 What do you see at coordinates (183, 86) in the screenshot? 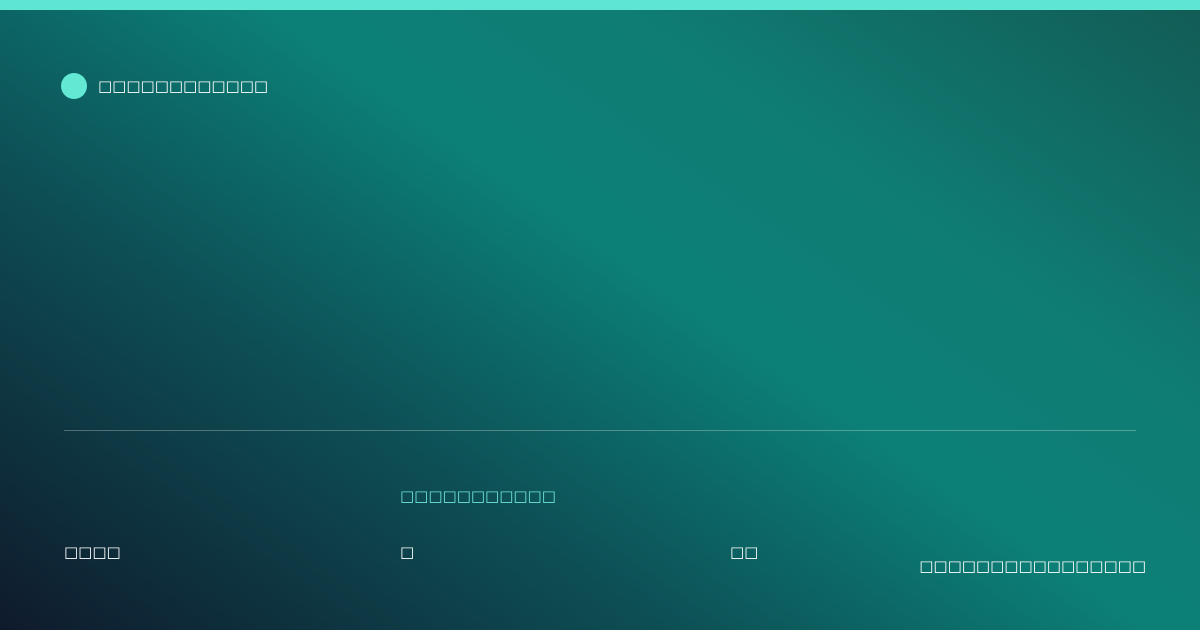
I see `brand-name: □□□□□□□□□□□□` at bounding box center [183, 86].